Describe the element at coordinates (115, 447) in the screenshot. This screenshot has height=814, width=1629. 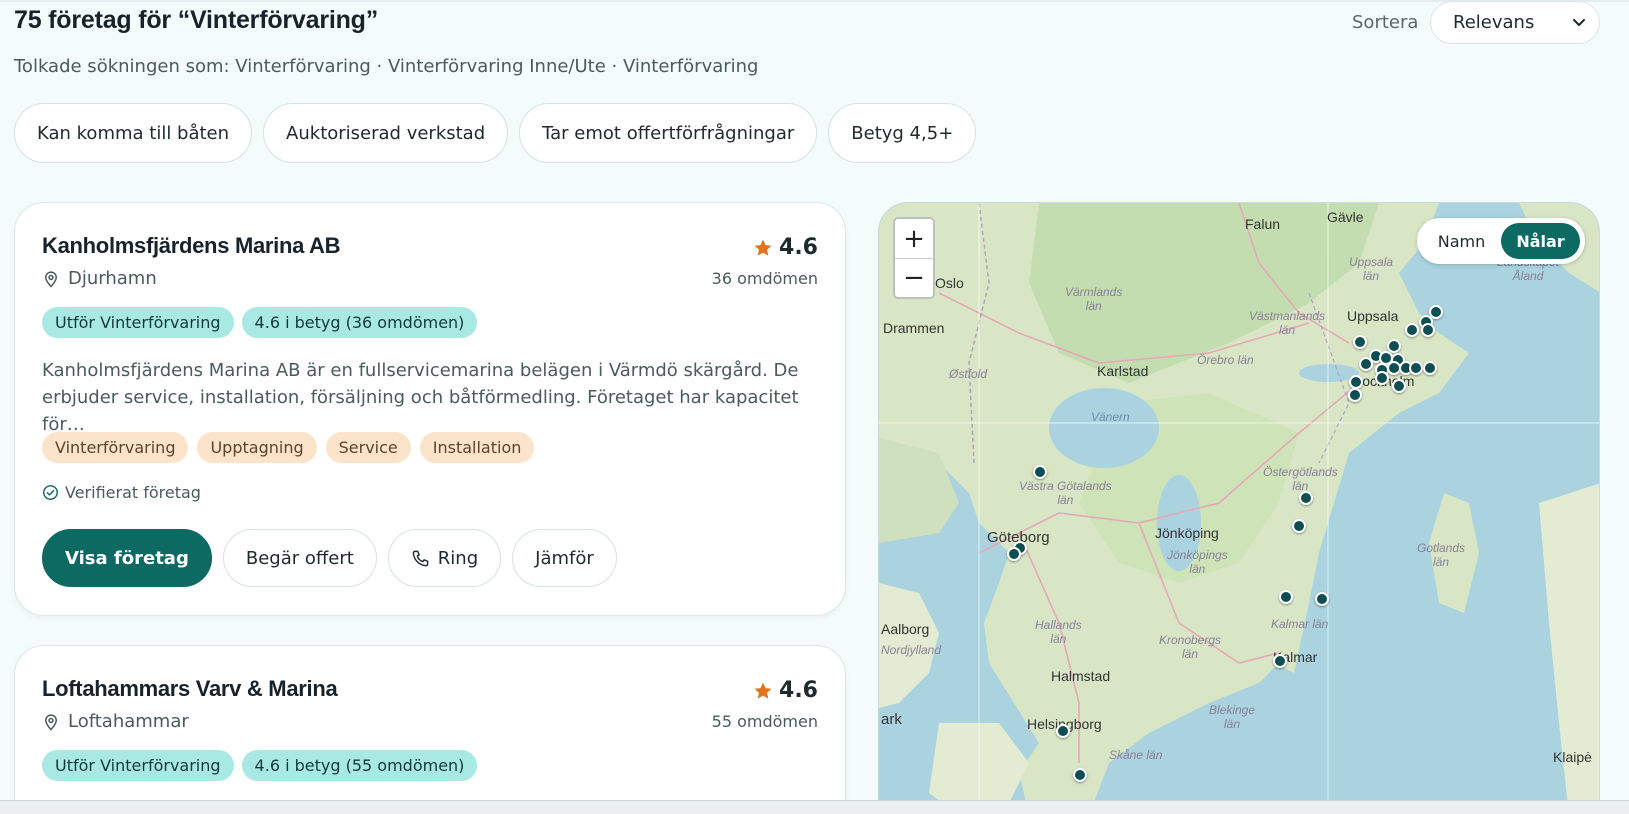
I see `tag-vinterforvaring: Vinterförvaring` at that location.